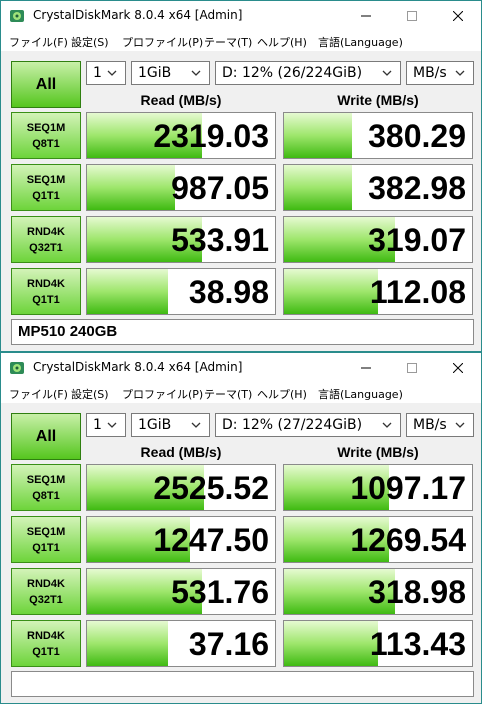 Image resolution: width=482 pixels, height=704 pixels. I want to click on comment-field, so click(242, 684).